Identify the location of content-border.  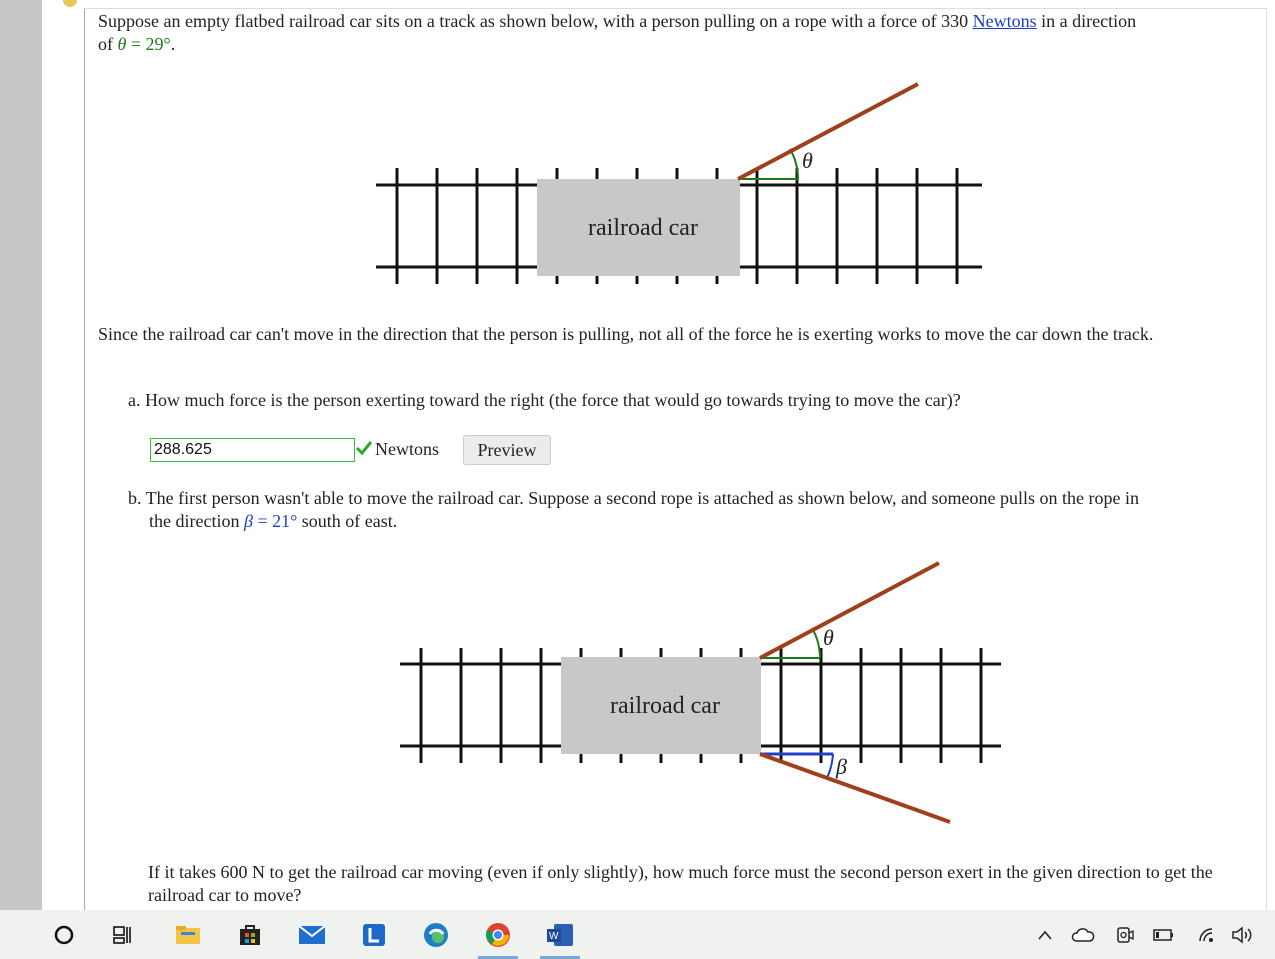
(84, 459).